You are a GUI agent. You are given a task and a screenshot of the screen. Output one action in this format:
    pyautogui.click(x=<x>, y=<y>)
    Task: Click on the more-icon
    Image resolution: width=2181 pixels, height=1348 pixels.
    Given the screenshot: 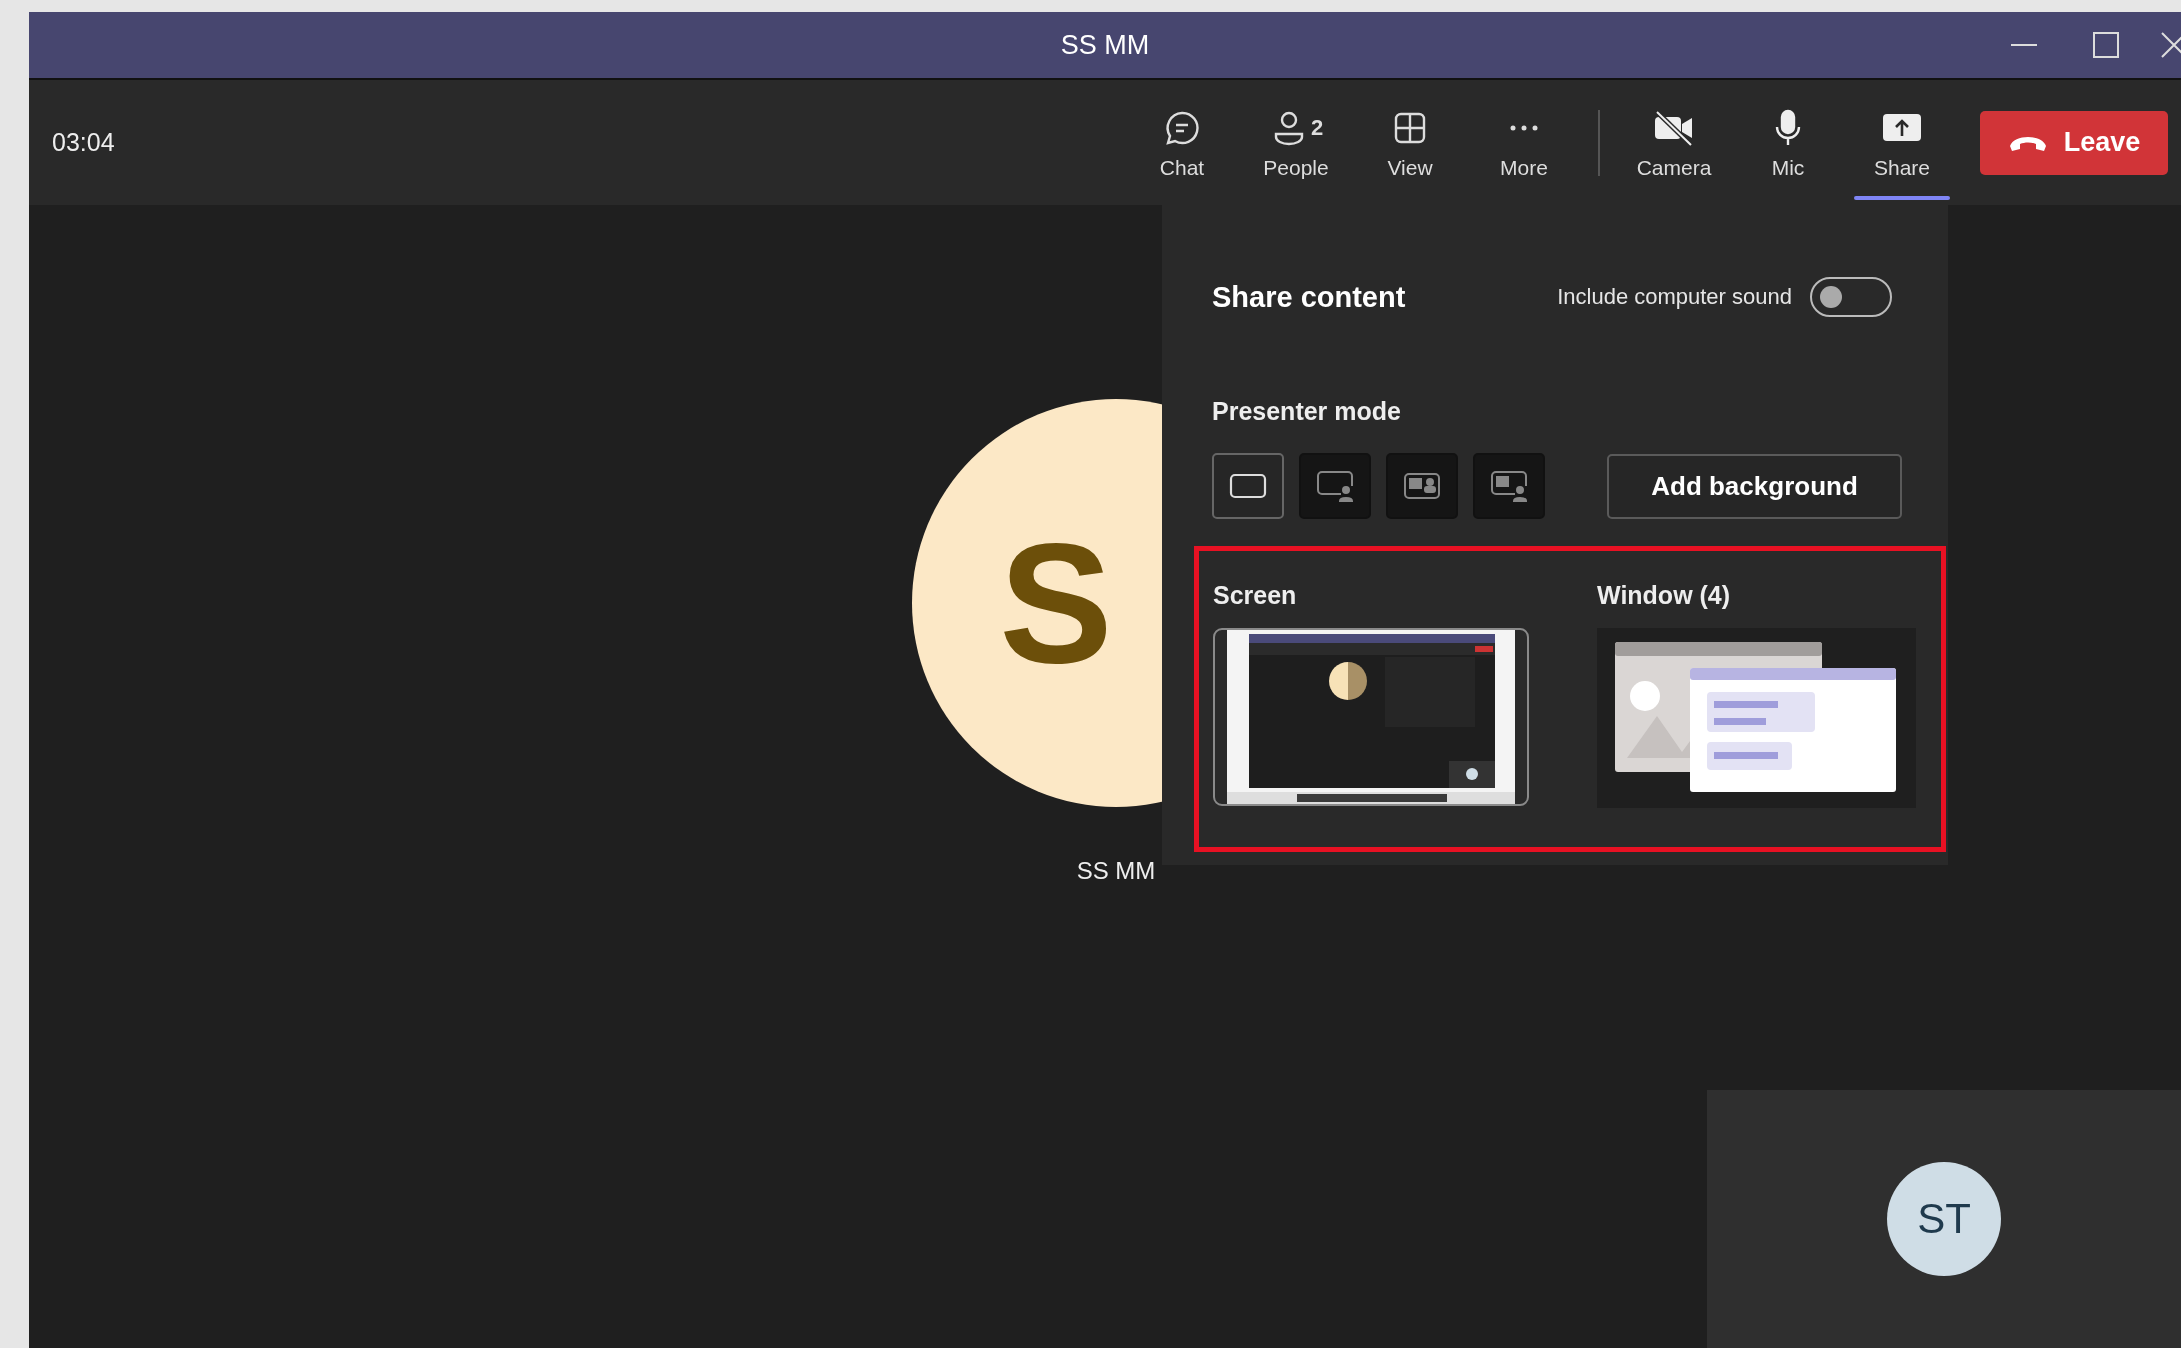 What is the action you would take?
    pyautogui.click(x=1524, y=127)
    